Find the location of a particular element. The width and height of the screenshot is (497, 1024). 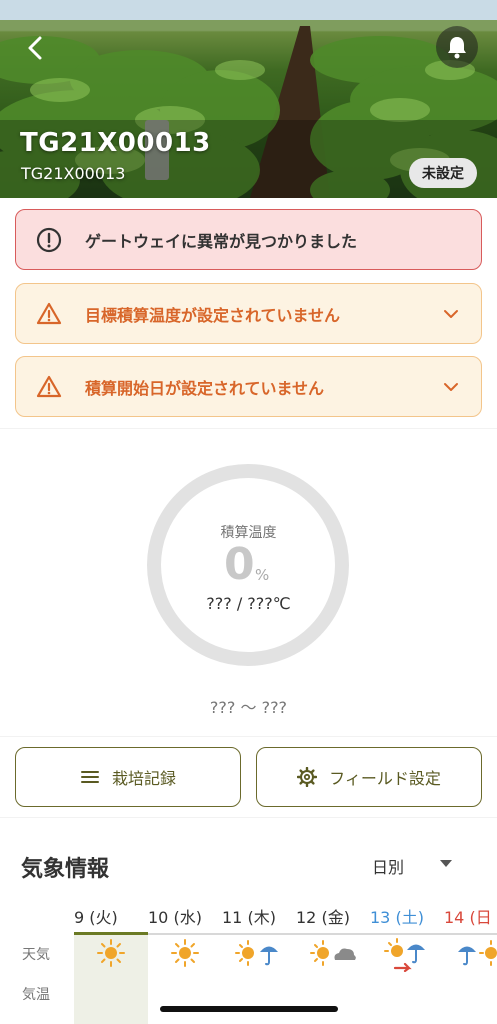

caret-down-icon is located at coordinates (446, 863).